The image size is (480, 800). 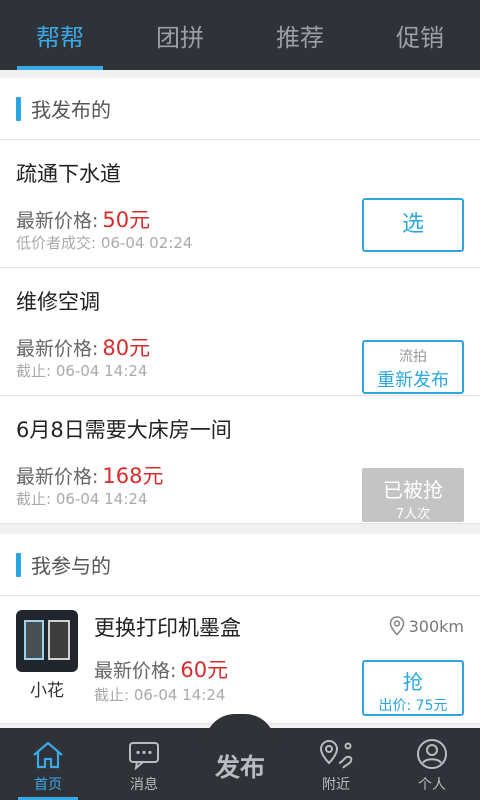 I want to click on grabbed-label: 已被抢, so click(x=413, y=490).